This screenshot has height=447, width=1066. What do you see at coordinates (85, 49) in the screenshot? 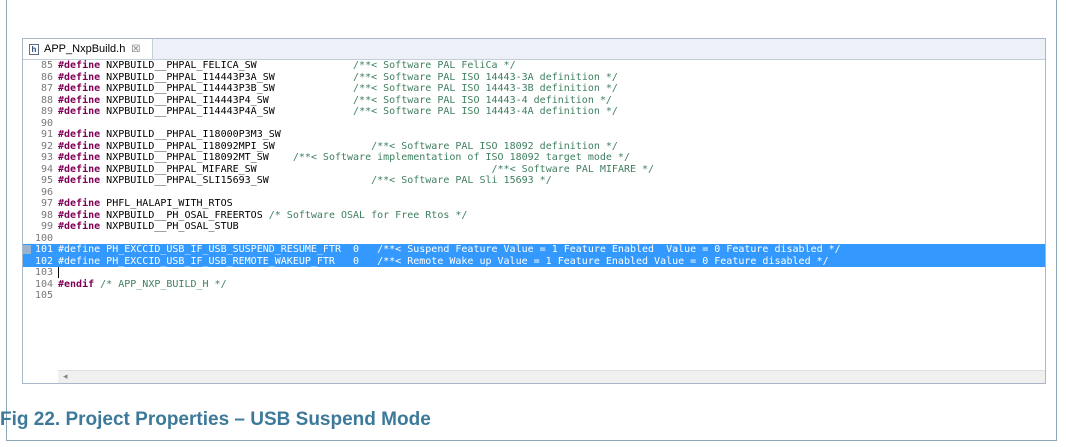
I see `tab-label: APP_NxpBuild.h` at bounding box center [85, 49].